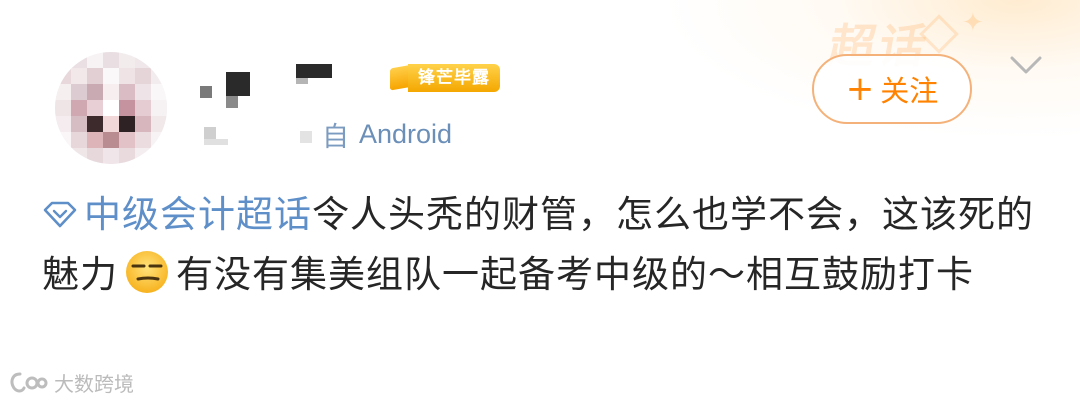 The image size is (1080, 403). I want to click on topic-link: 中级会计超话, so click(177, 214).